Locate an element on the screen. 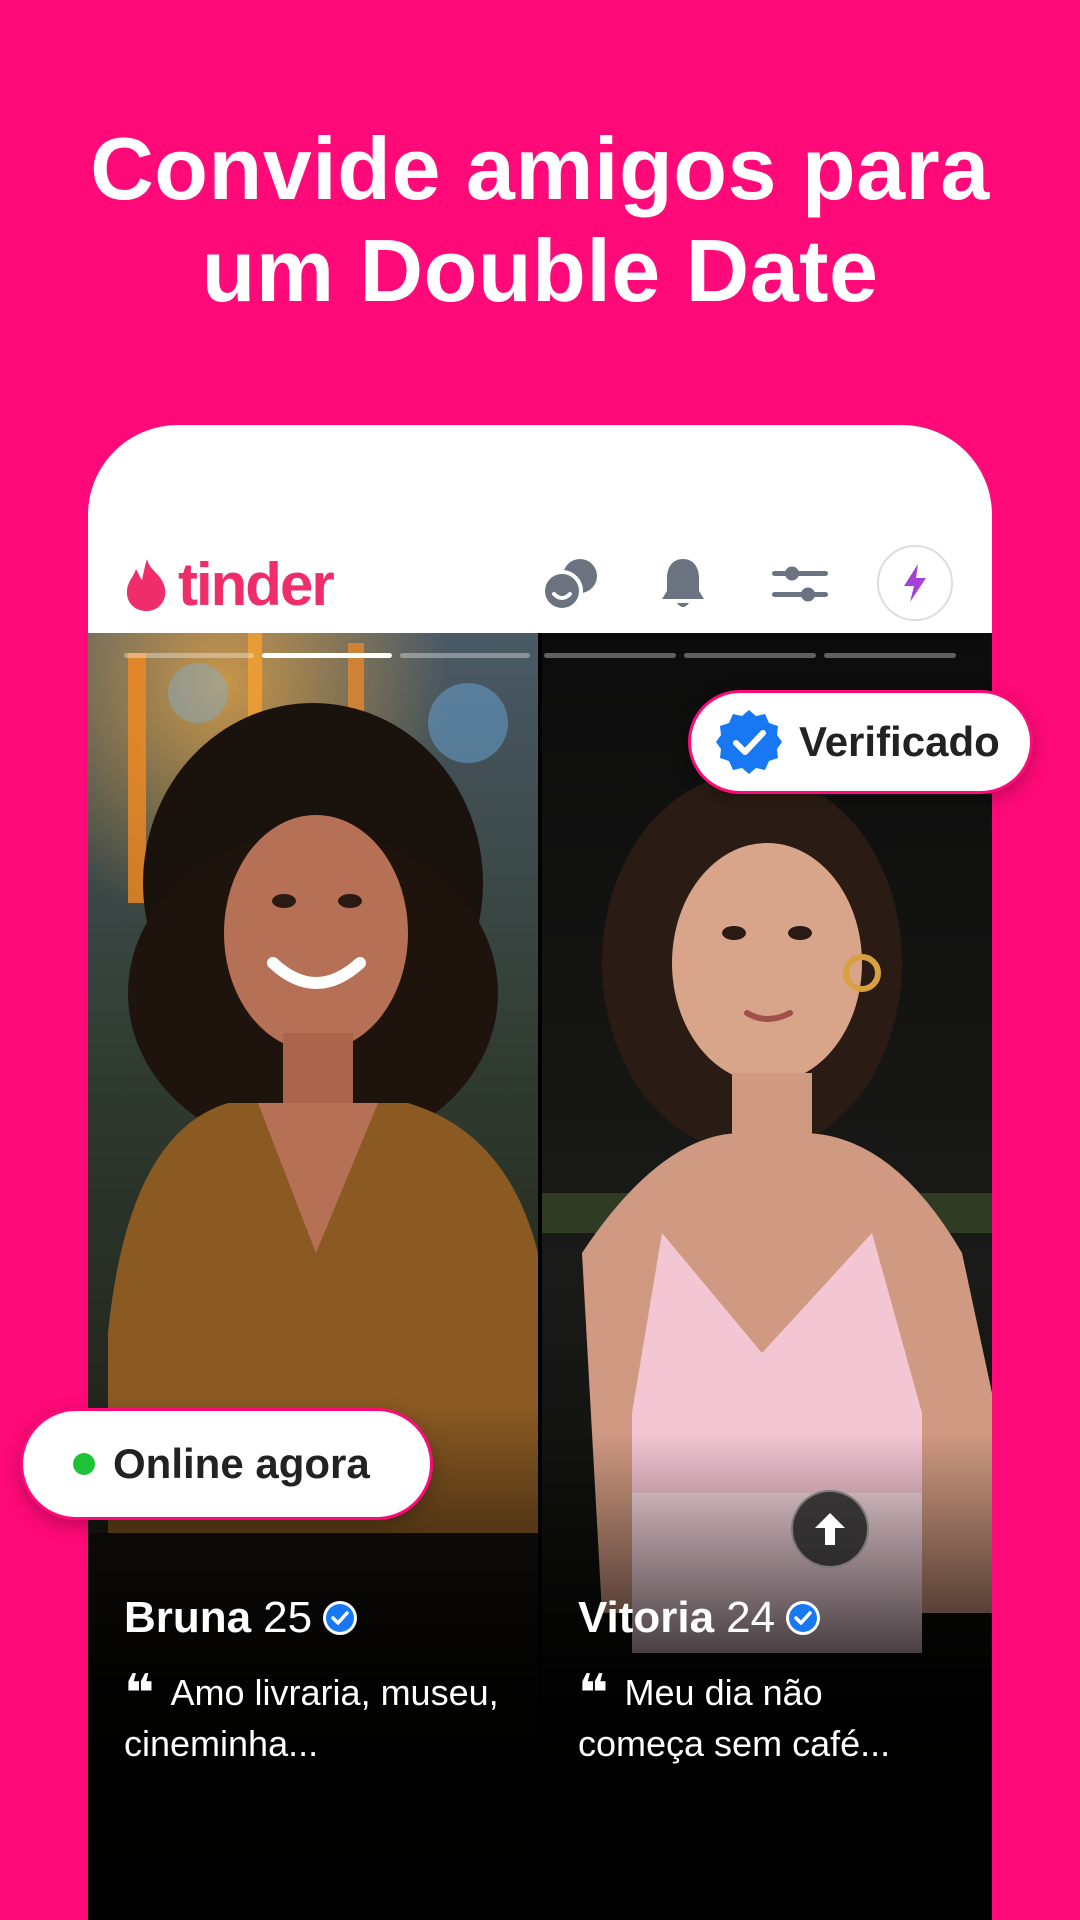 This screenshot has width=1080, height=1920. photo-progress-right is located at coordinates (750, 655).